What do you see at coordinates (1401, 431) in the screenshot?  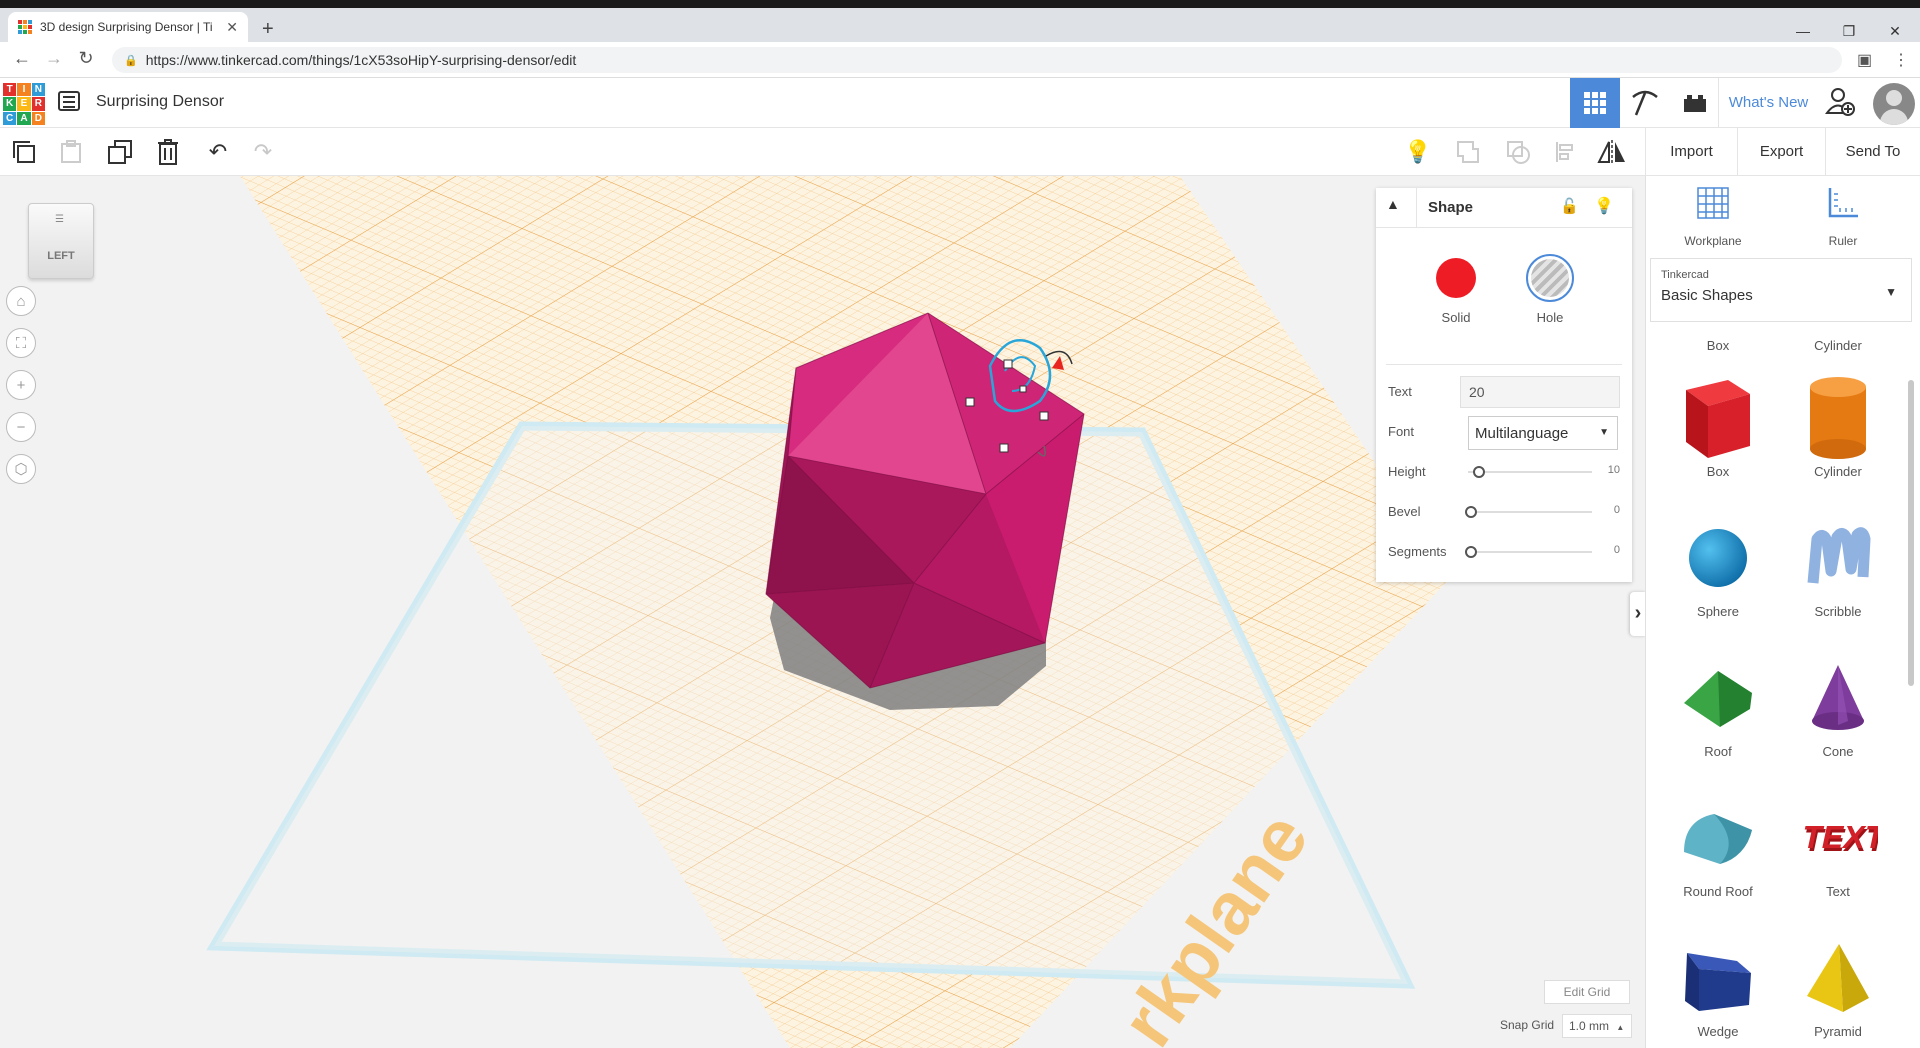 I see `font-label: Font` at bounding box center [1401, 431].